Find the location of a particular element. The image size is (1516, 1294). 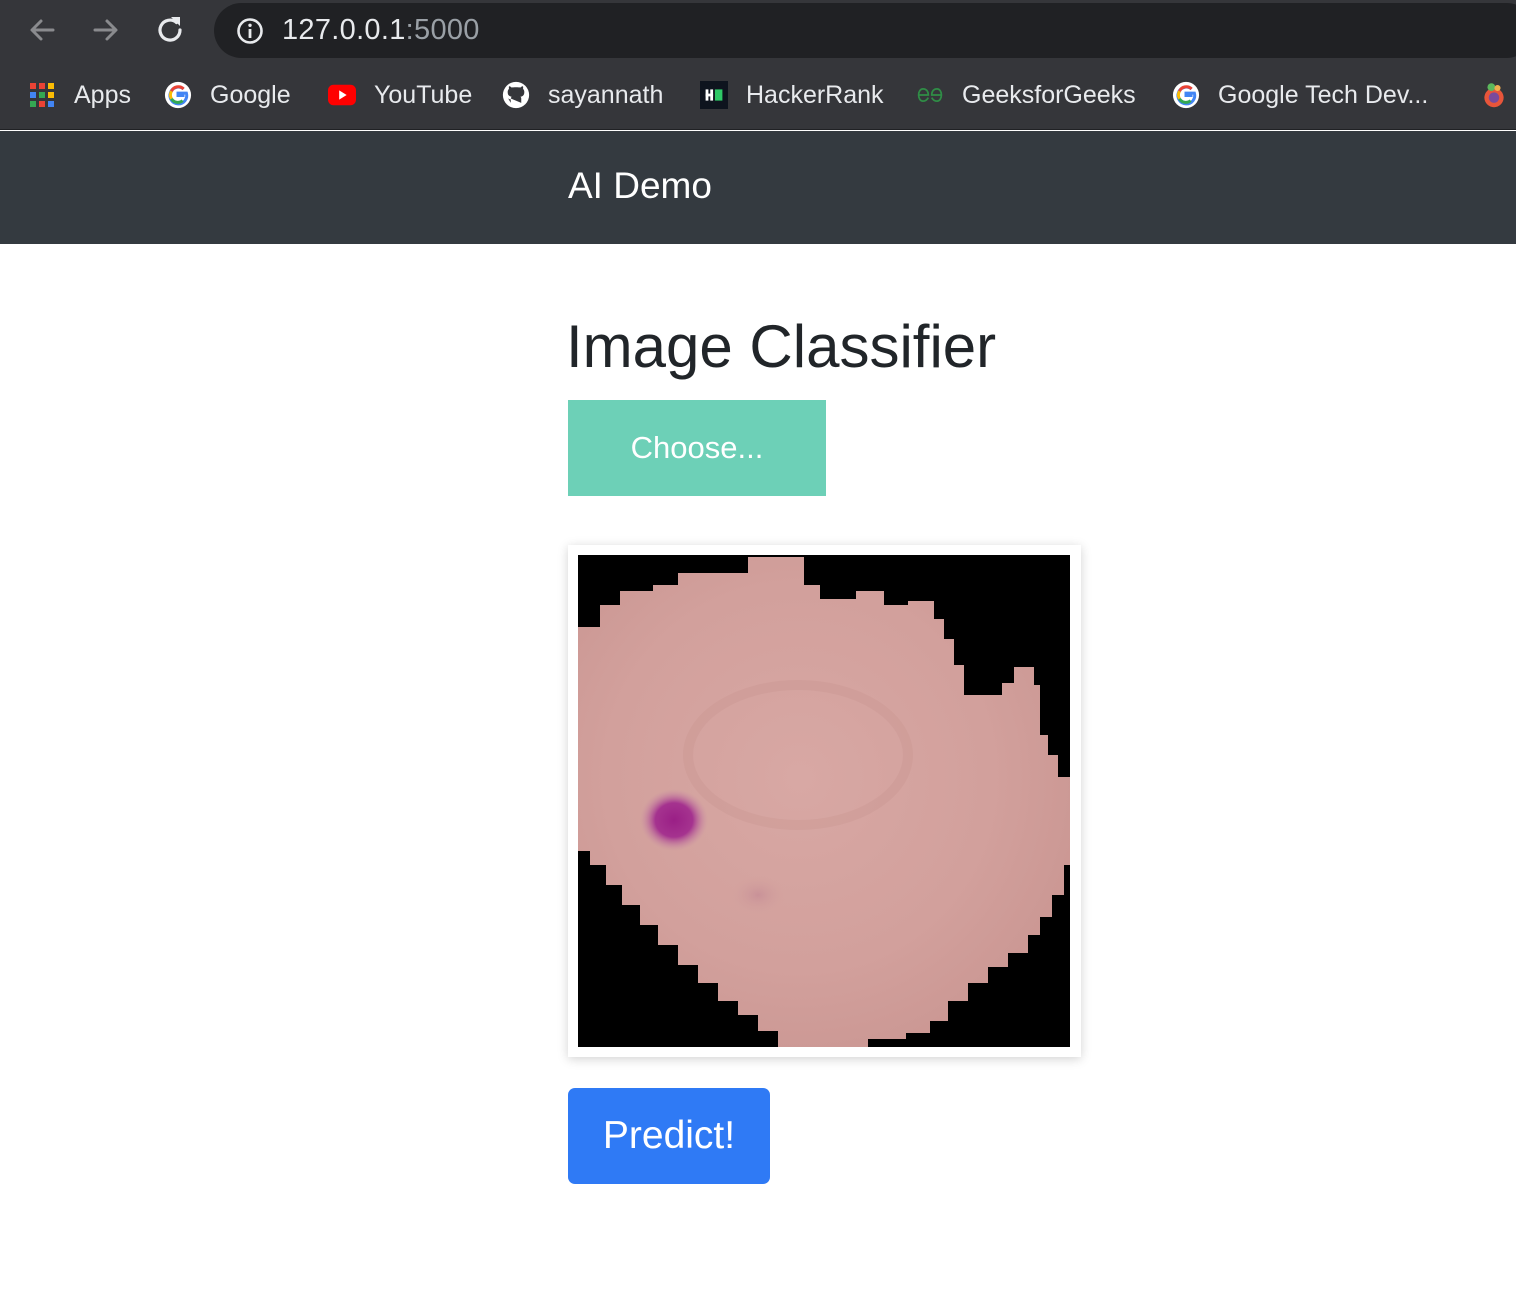

cell-image is located at coordinates (824, 801).